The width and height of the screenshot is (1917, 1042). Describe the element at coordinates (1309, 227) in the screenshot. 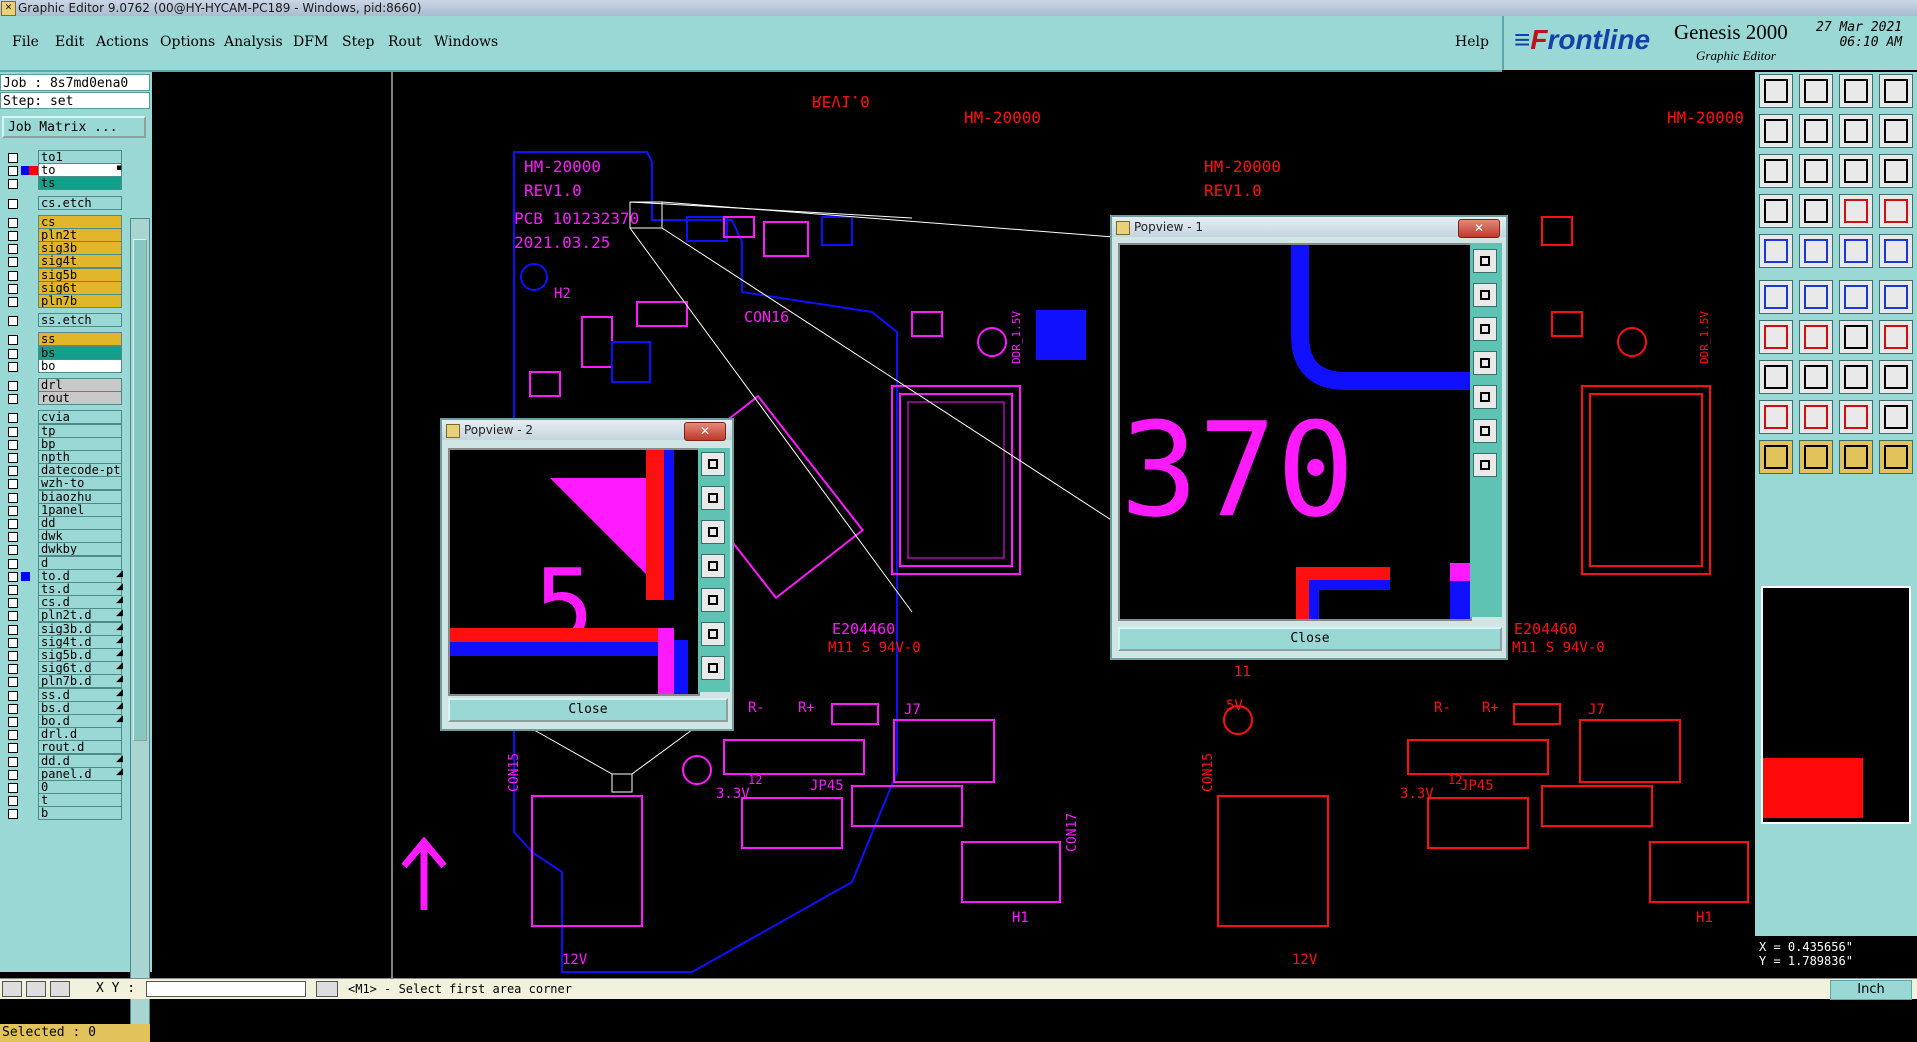

I see `popview-1-titlebar: Popview - 1` at that location.